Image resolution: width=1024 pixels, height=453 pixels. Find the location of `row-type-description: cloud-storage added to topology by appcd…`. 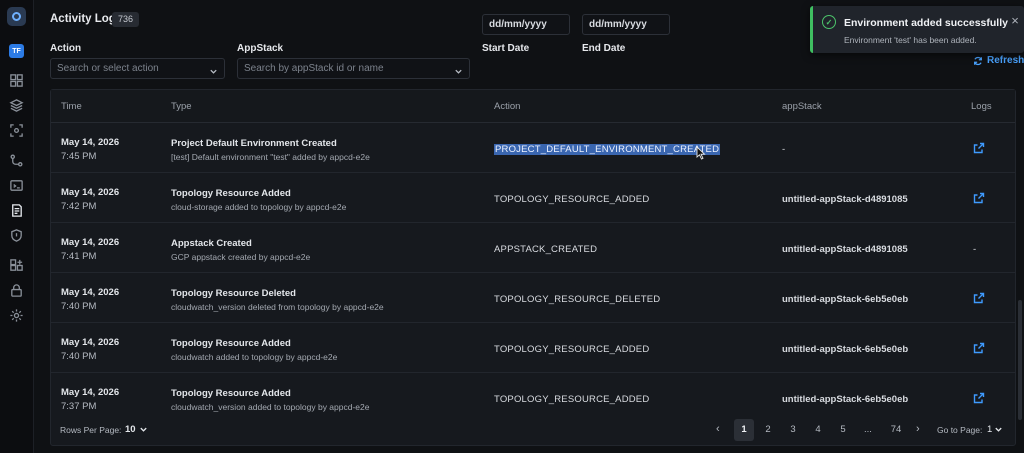

row-type-description: cloud-storage added to topology by appcd… is located at coordinates (259, 207).